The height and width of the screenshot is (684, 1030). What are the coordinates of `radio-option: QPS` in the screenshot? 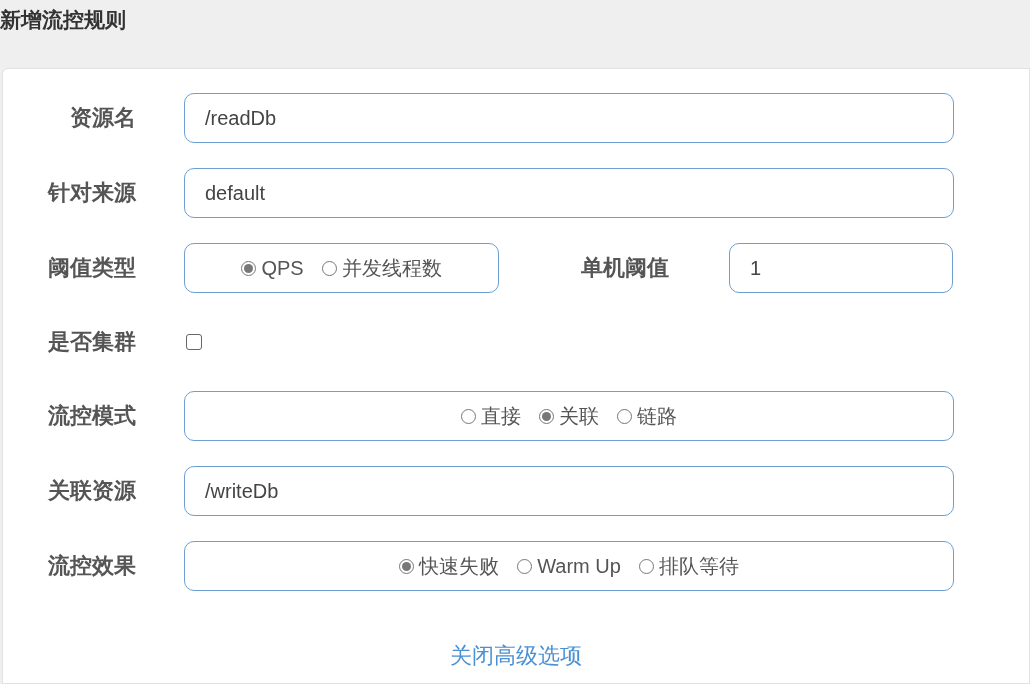 It's located at (272, 268).